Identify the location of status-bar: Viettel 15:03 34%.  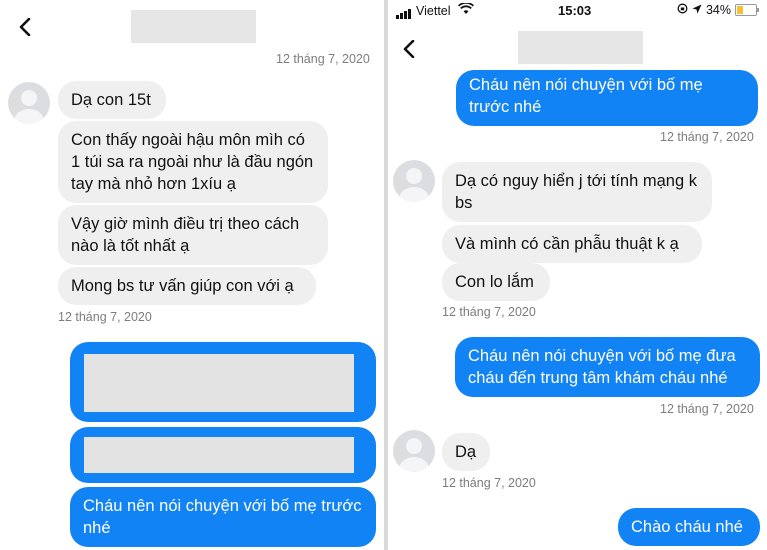
(577, 11).